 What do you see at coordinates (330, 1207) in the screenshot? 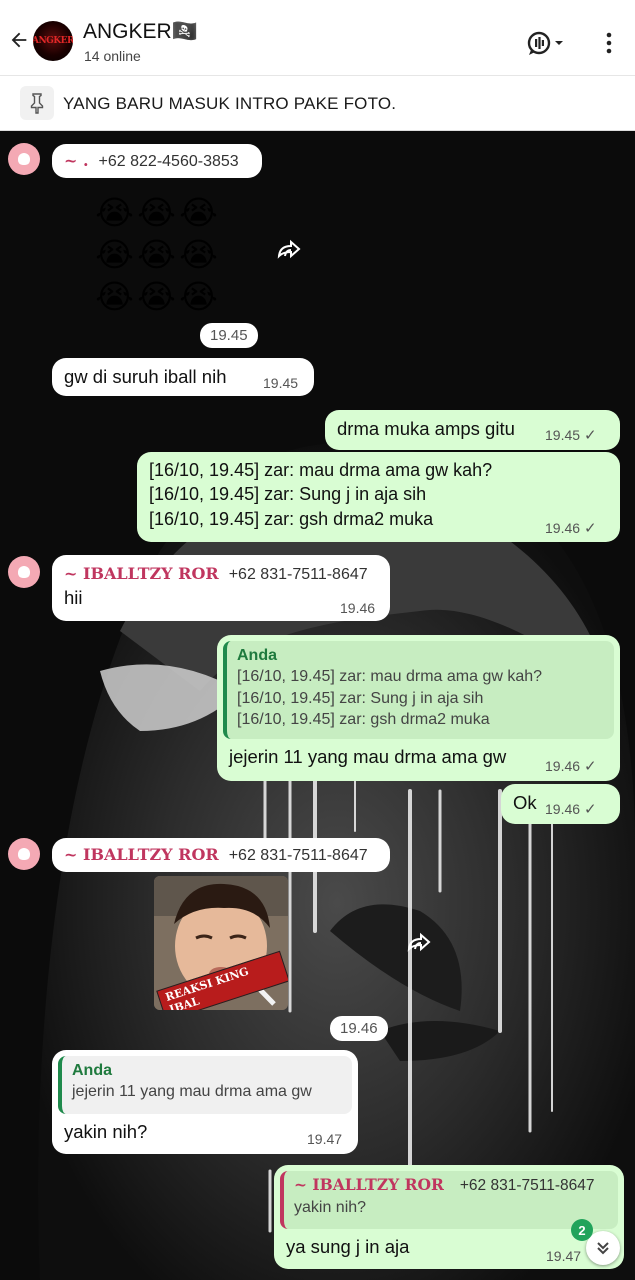
I see `quote-line: yakin nih?` at bounding box center [330, 1207].